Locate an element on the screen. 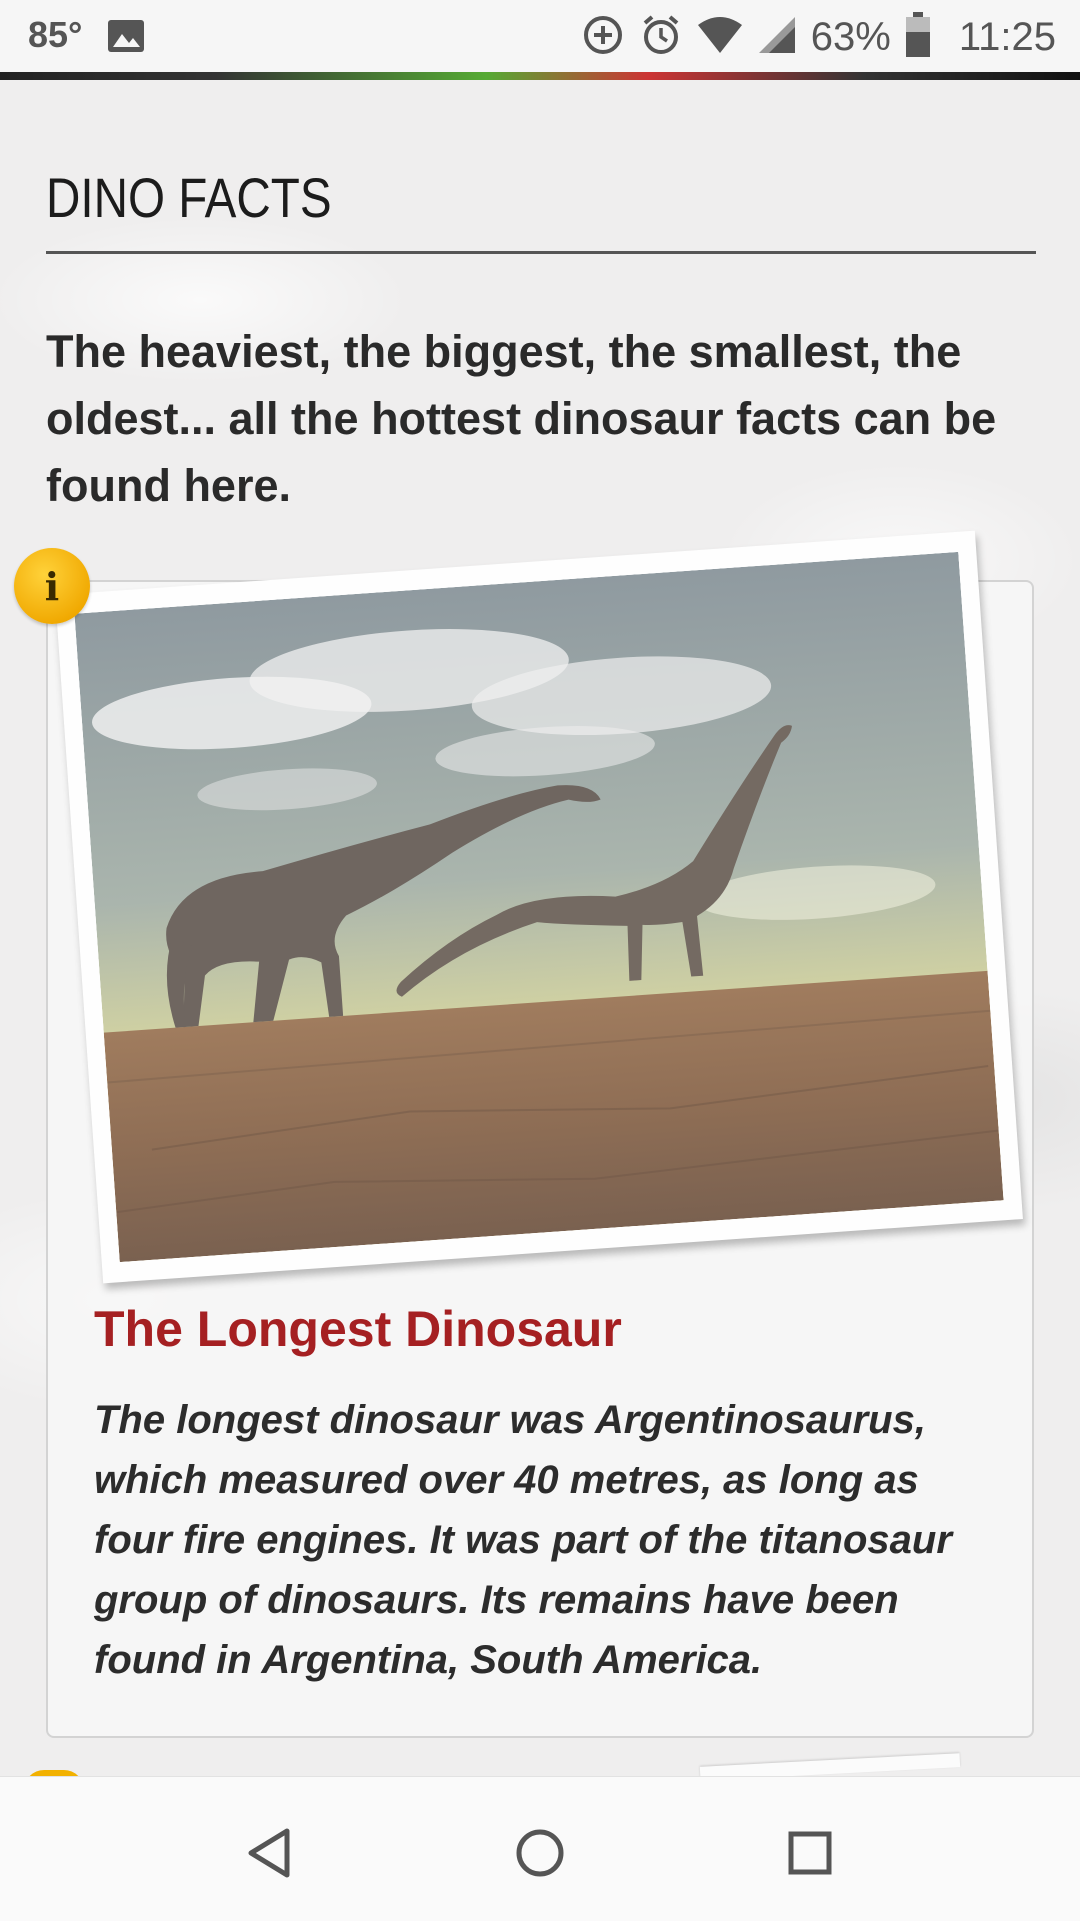  header-banner-edge is located at coordinates (540, 76).